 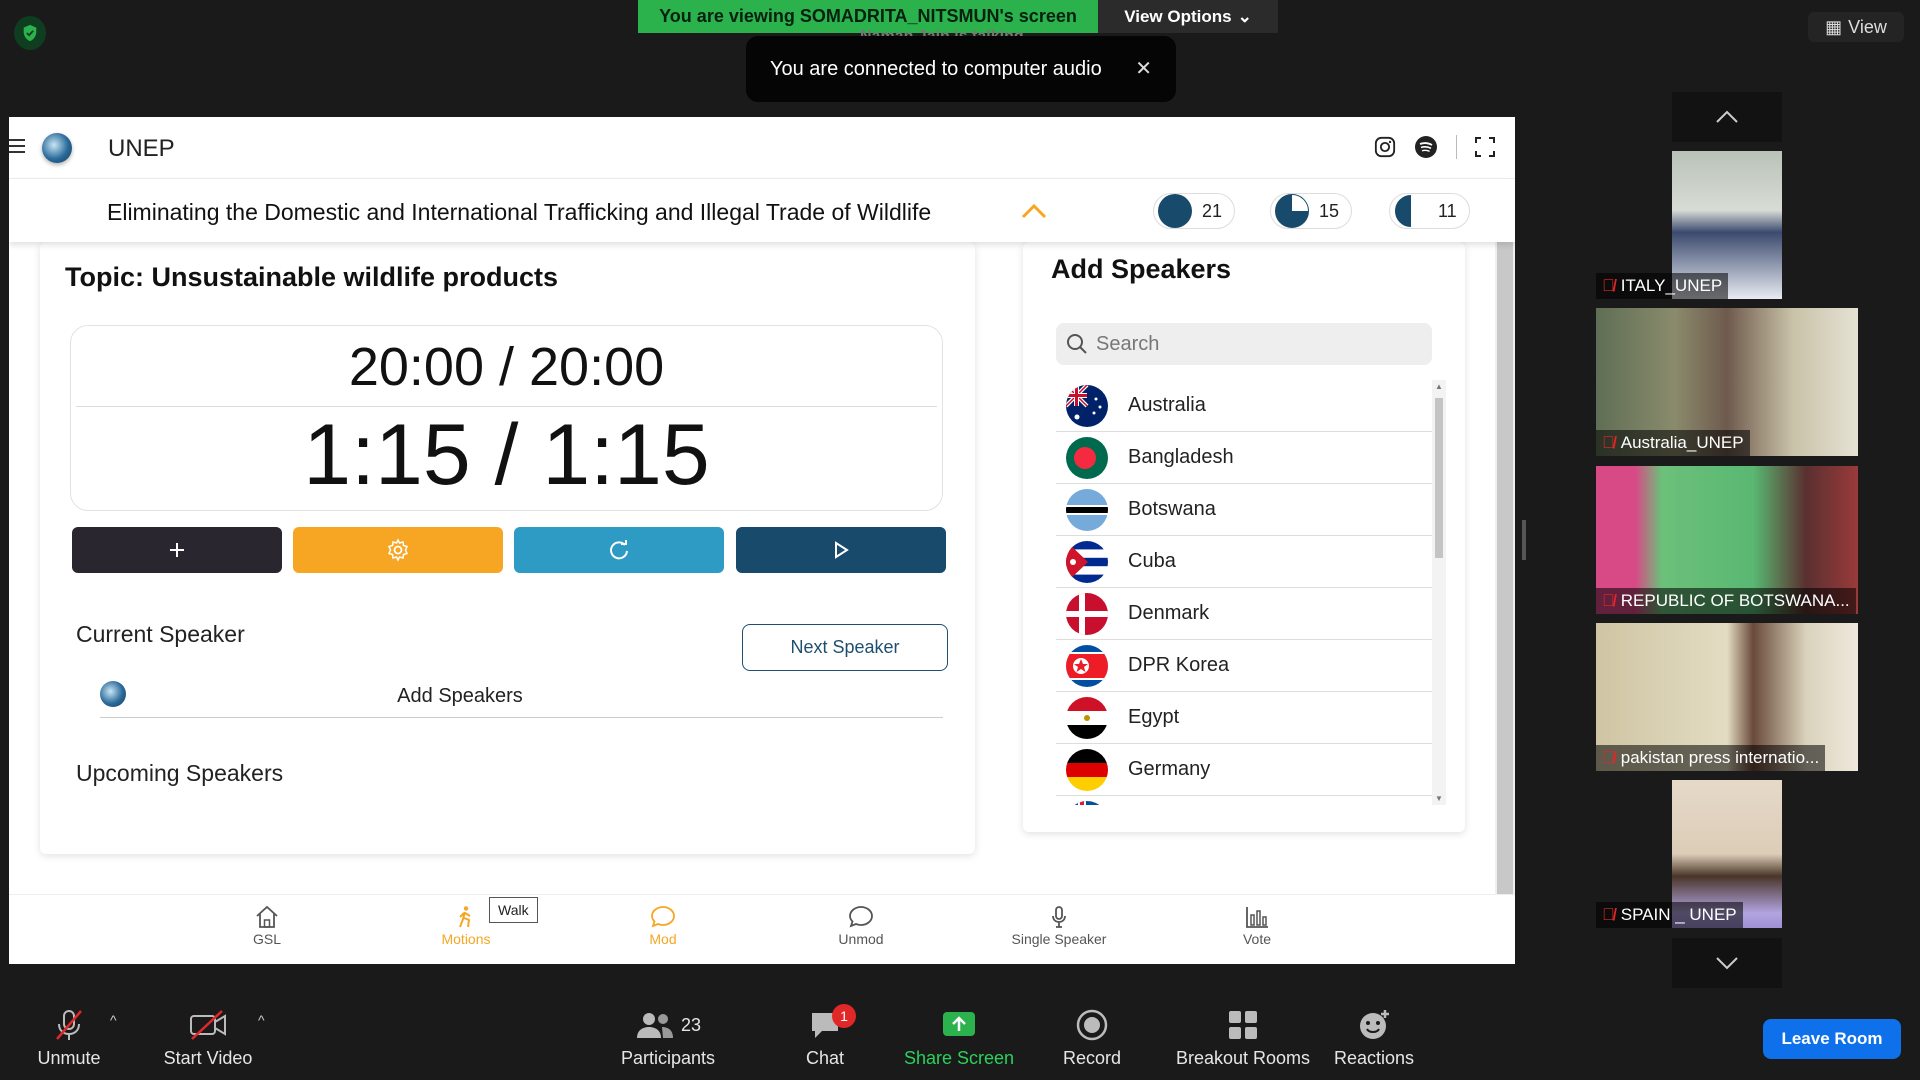 I want to click on participant-tile: 🎙̸ SPAIN _ UNEP, so click(x=1727, y=854).